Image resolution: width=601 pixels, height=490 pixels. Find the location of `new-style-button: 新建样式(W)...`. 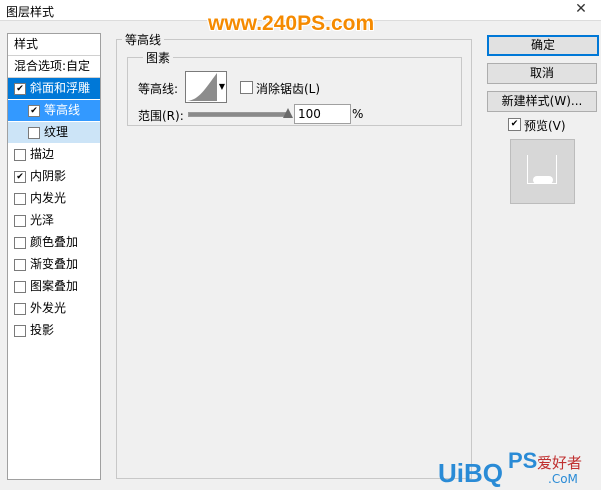

new-style-button: 新建样式(W)... is located at coordinates (542, 101).